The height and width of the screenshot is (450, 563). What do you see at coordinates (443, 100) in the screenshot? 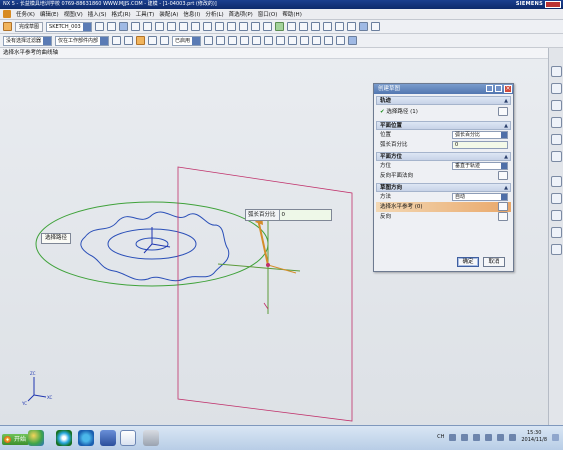
I see `section-path-header: 轨迹` at bounding box center [443, 100].